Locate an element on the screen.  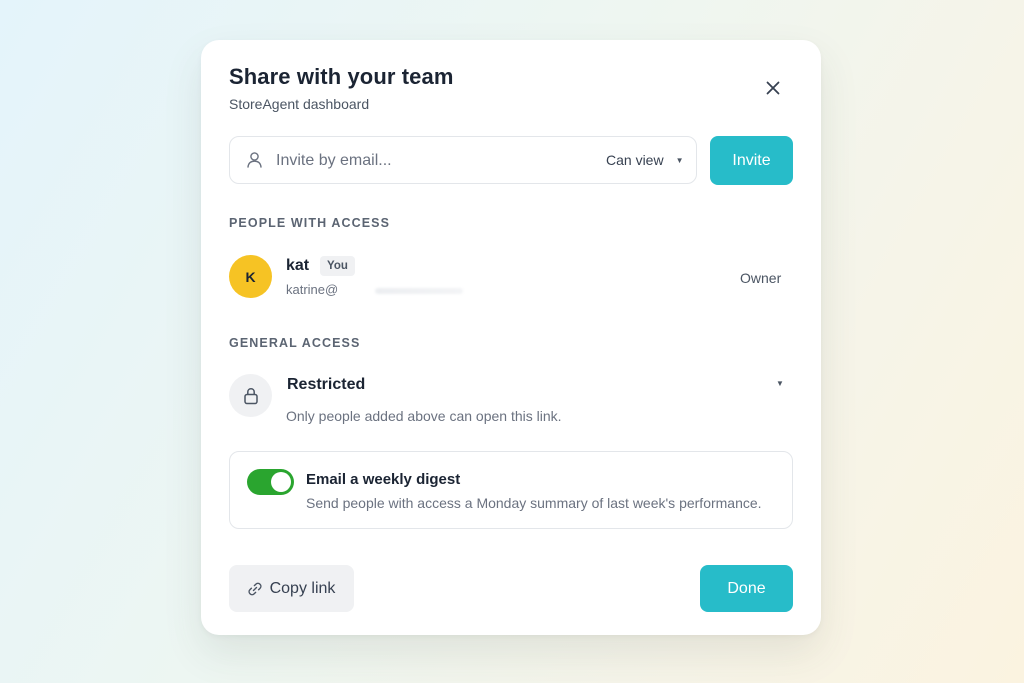
permission-select: Can view ▼ is located at coordinates (645, 160).